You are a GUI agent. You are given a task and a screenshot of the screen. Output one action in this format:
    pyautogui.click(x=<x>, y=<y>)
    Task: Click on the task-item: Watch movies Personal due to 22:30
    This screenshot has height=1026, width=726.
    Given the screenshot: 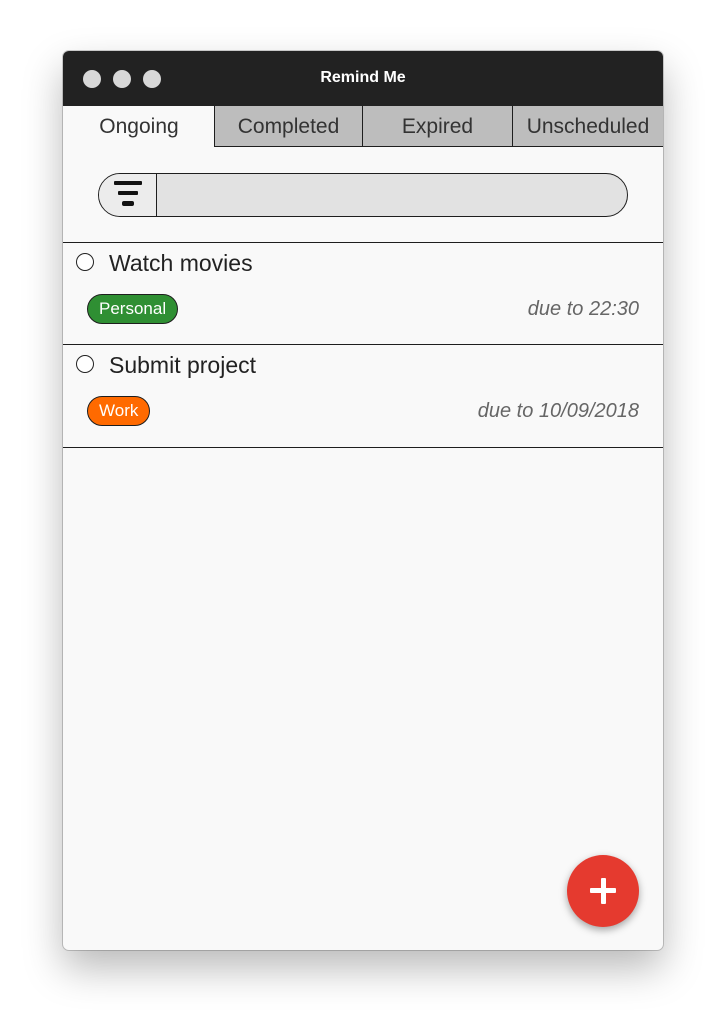 What is the action you would take?
    pyautogui.click(x=363, y=293)
    